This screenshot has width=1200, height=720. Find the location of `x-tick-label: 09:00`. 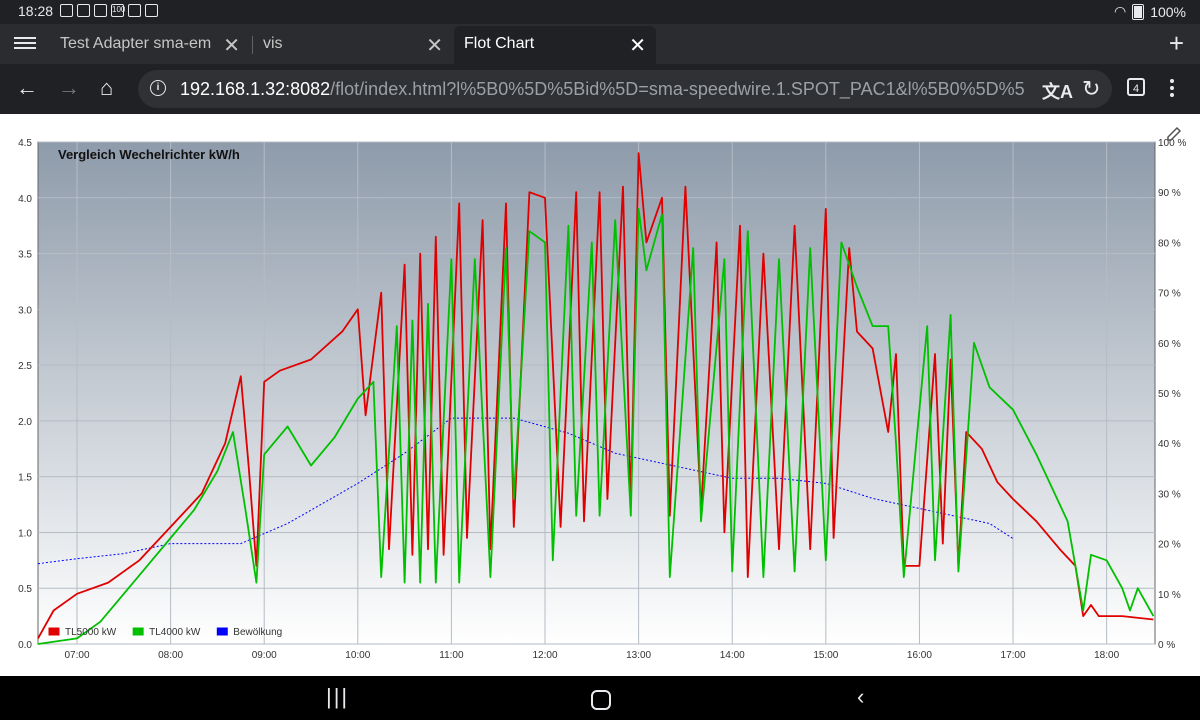

x-tick-label: 09:00 is located at coordinates (264, 655).